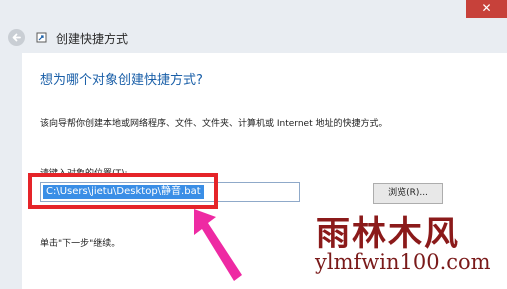  I want to click on window-title: 创建快捷方式, so click(92, 39).